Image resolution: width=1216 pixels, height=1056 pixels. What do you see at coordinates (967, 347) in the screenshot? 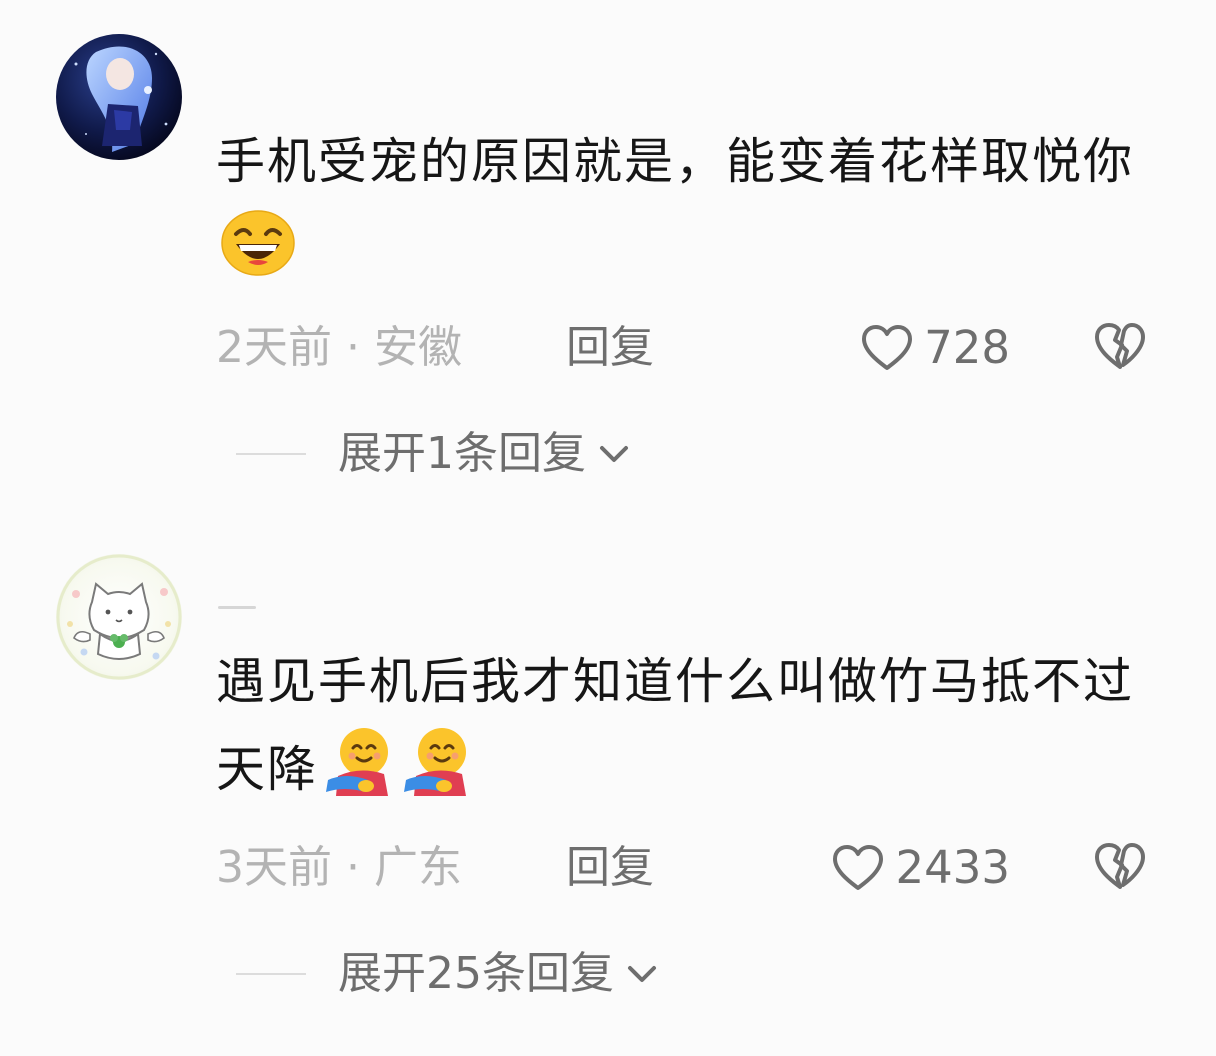
I see `like-count: 728` at bounding box center [967, 347].